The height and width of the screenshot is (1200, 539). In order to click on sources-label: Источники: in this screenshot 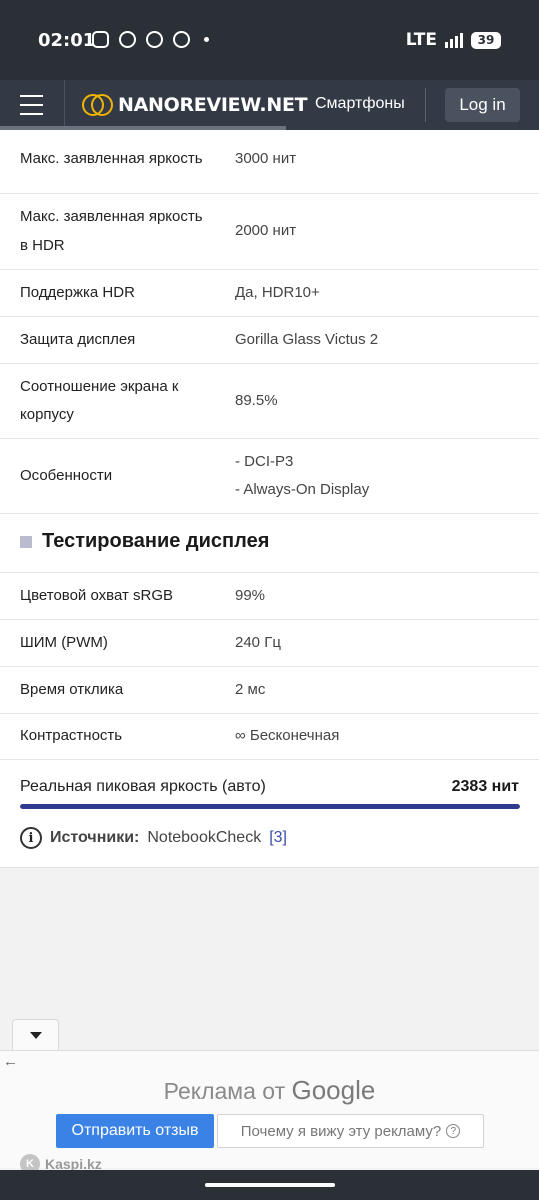, I will do `click(95, 837)`.